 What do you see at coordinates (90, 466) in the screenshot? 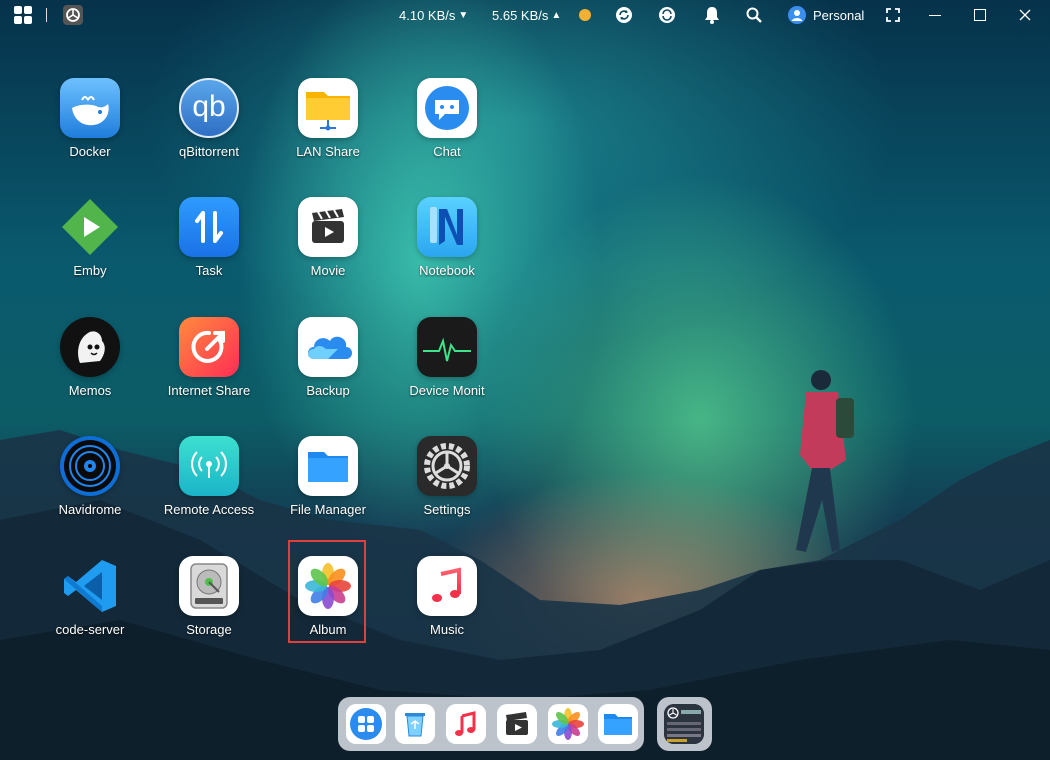
I see `vinyl-record-icon` at bounding box center [90, 466].